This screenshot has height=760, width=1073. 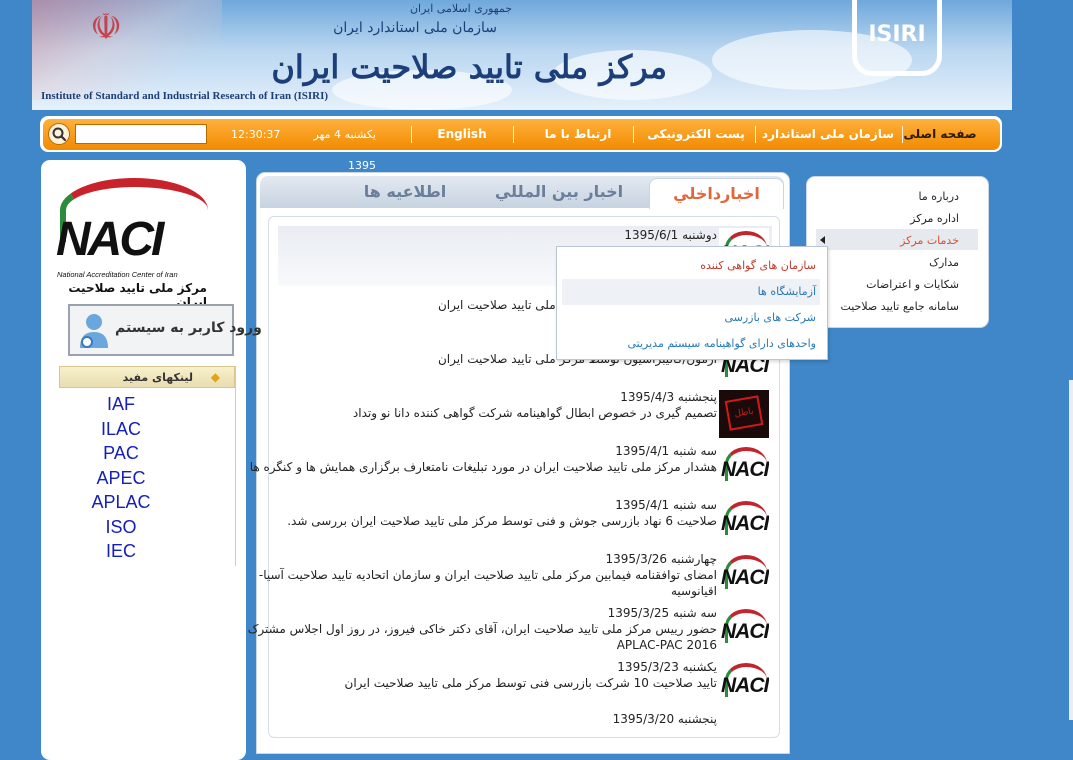 What do you see at coordinates (940, 134) in the screenshot?
I see `nav-home: صفحه اصلی` at bounding box center [940, 134].